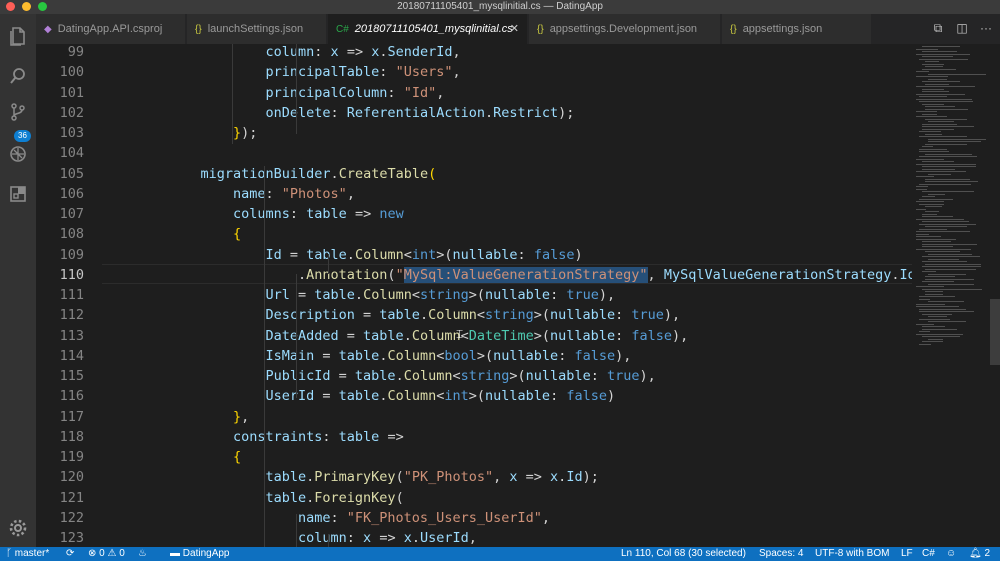 The width and height of the screenshot is (1000, 561). What do you see at coordinates (651, 335) in the screenshot?
I see `code-token: false` at bounding box center [651, 335].